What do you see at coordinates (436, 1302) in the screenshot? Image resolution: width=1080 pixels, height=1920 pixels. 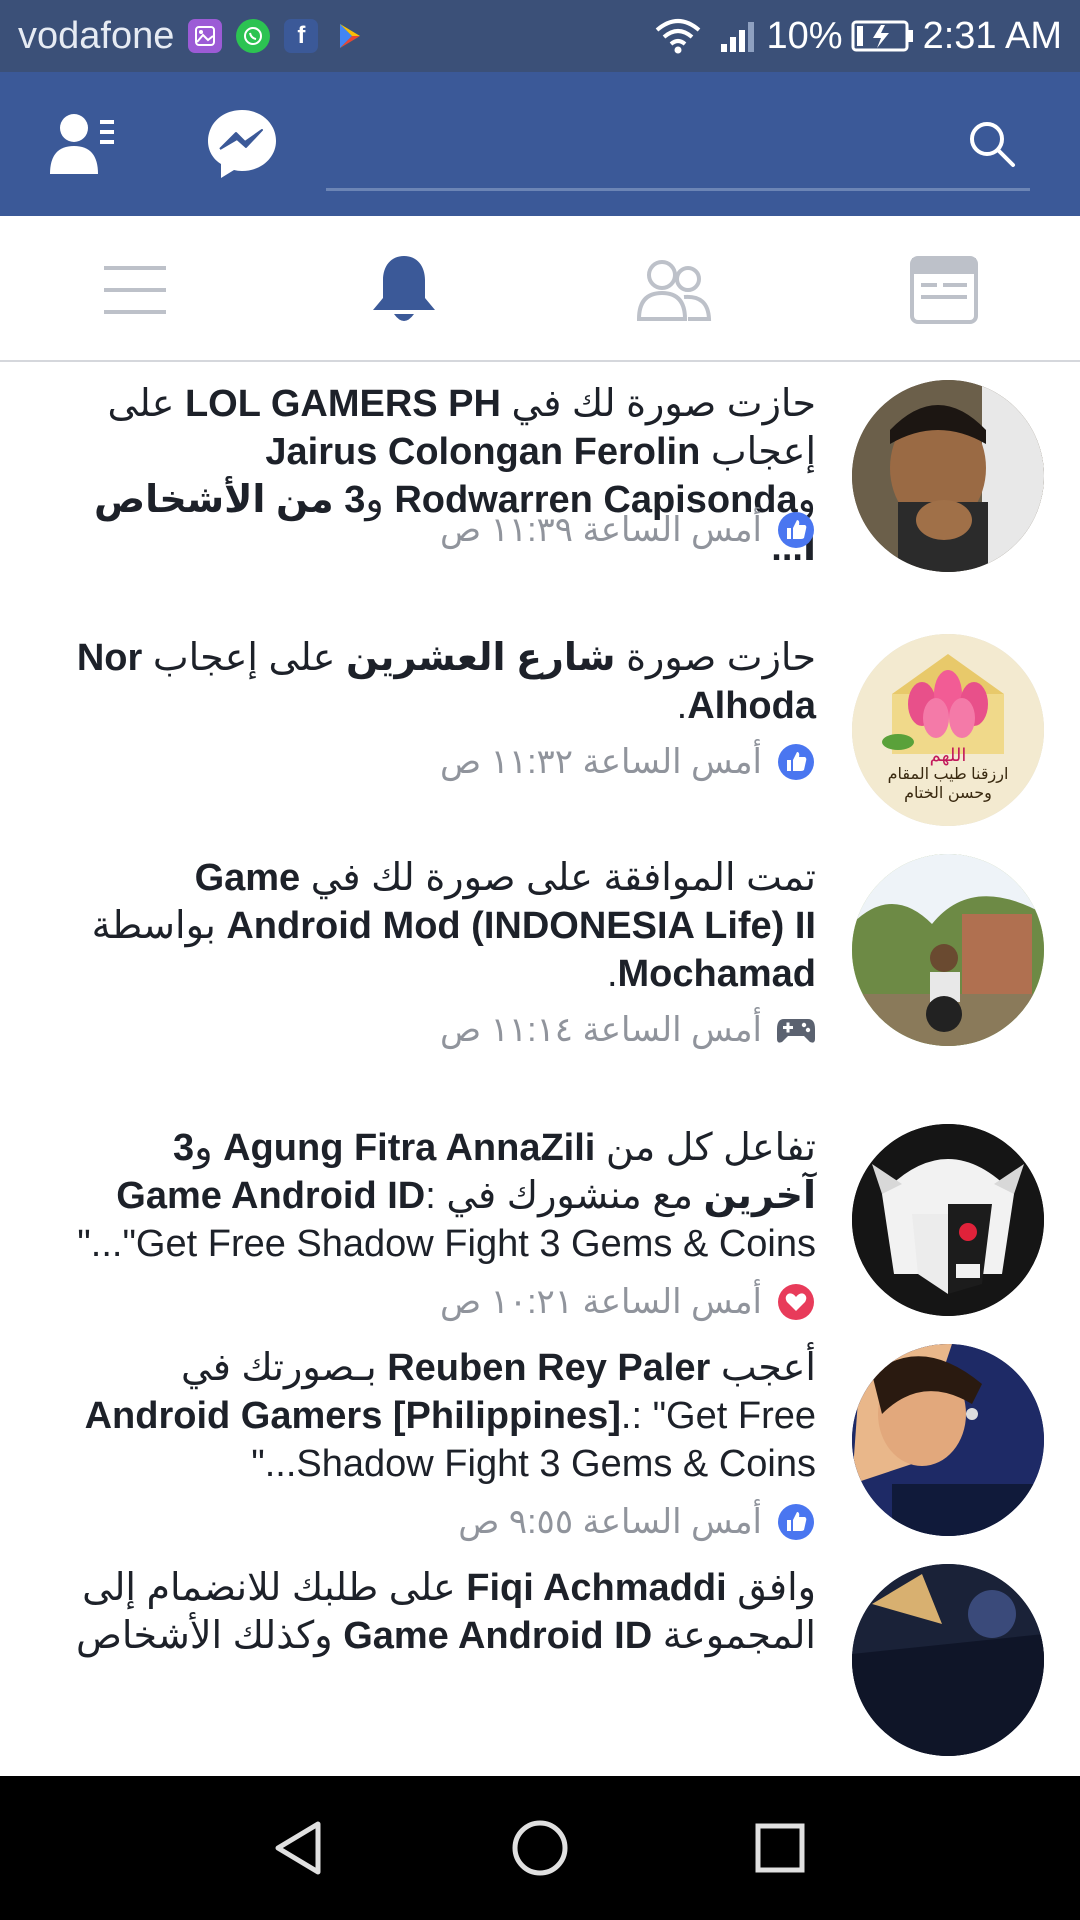 I see `notification-time-row: أمس الساعة ١٠:٢١ ص` at bounding box center [436, 1302].